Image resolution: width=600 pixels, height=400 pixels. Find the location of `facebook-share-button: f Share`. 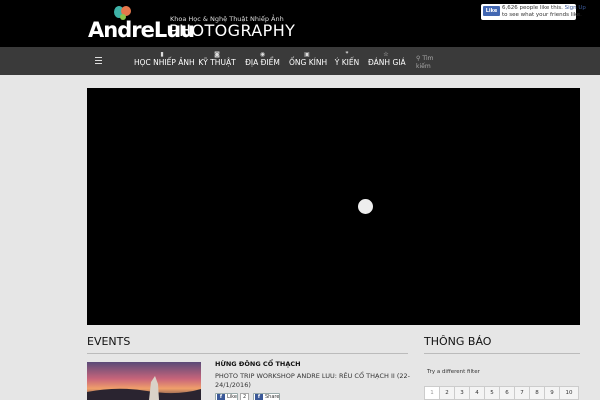

facebook-share-button: f Share is located at coordinates (267, 396).